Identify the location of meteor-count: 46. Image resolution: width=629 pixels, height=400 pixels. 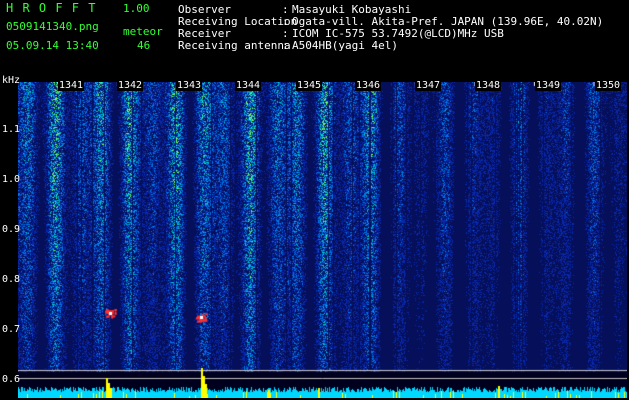
(144, 45).